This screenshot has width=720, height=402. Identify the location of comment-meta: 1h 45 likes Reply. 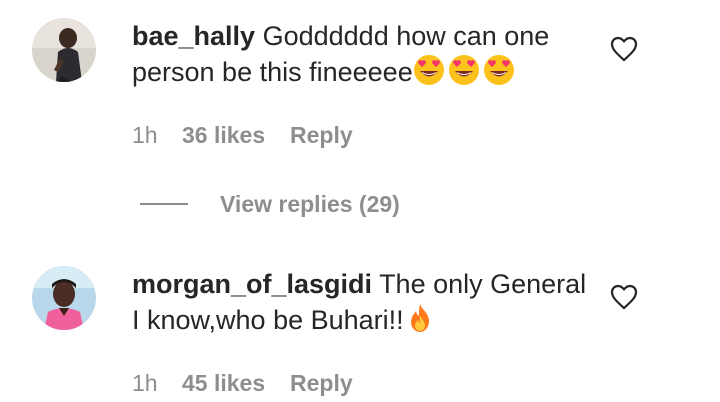
(242, 383).